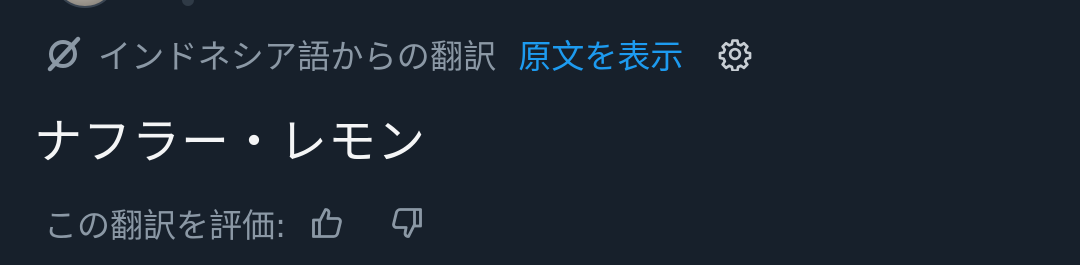  Describe the element at coordinates (85, 4) in the screenshot. I see `avatar` at that location.